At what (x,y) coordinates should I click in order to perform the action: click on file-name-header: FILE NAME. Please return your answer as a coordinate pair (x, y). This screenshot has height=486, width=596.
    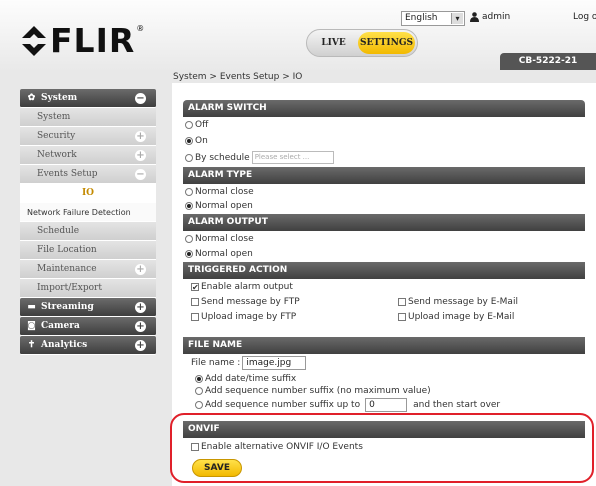
    Looking at the image, I should click on (384, 345).